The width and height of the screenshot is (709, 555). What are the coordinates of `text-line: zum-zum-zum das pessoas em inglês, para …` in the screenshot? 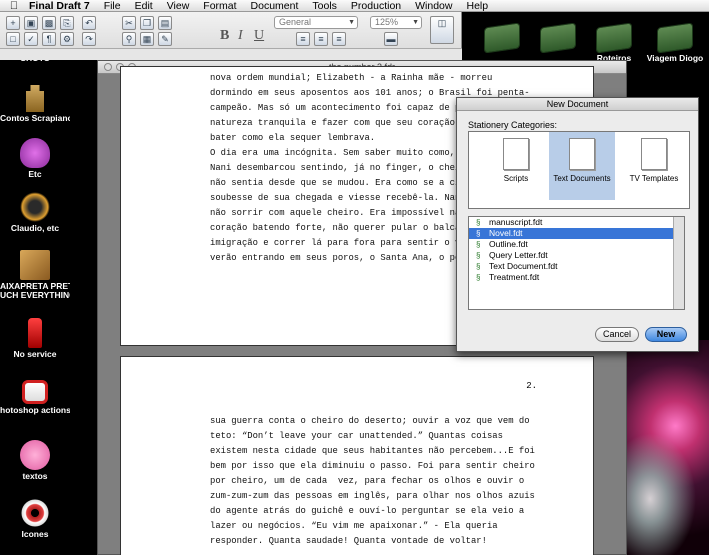 It's located at (372, 496).